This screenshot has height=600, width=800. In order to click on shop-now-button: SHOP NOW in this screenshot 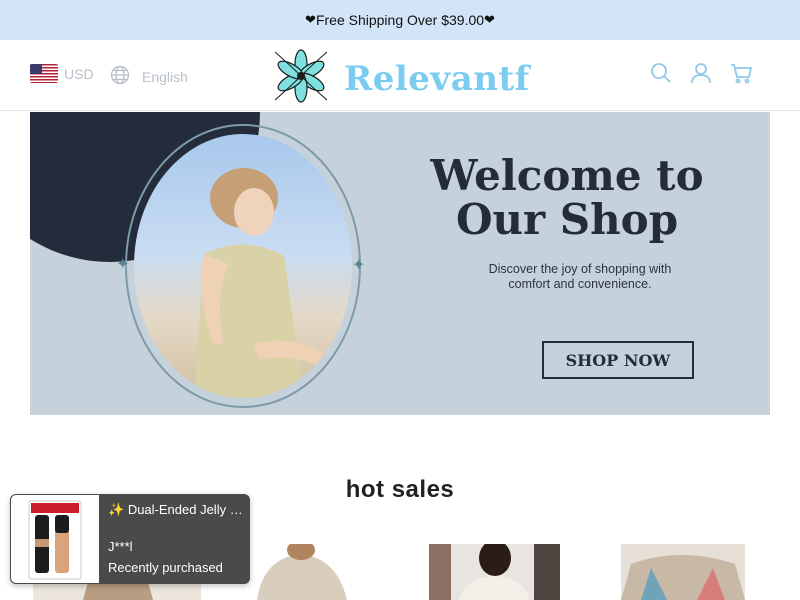, I will do `click(618, 360)`.